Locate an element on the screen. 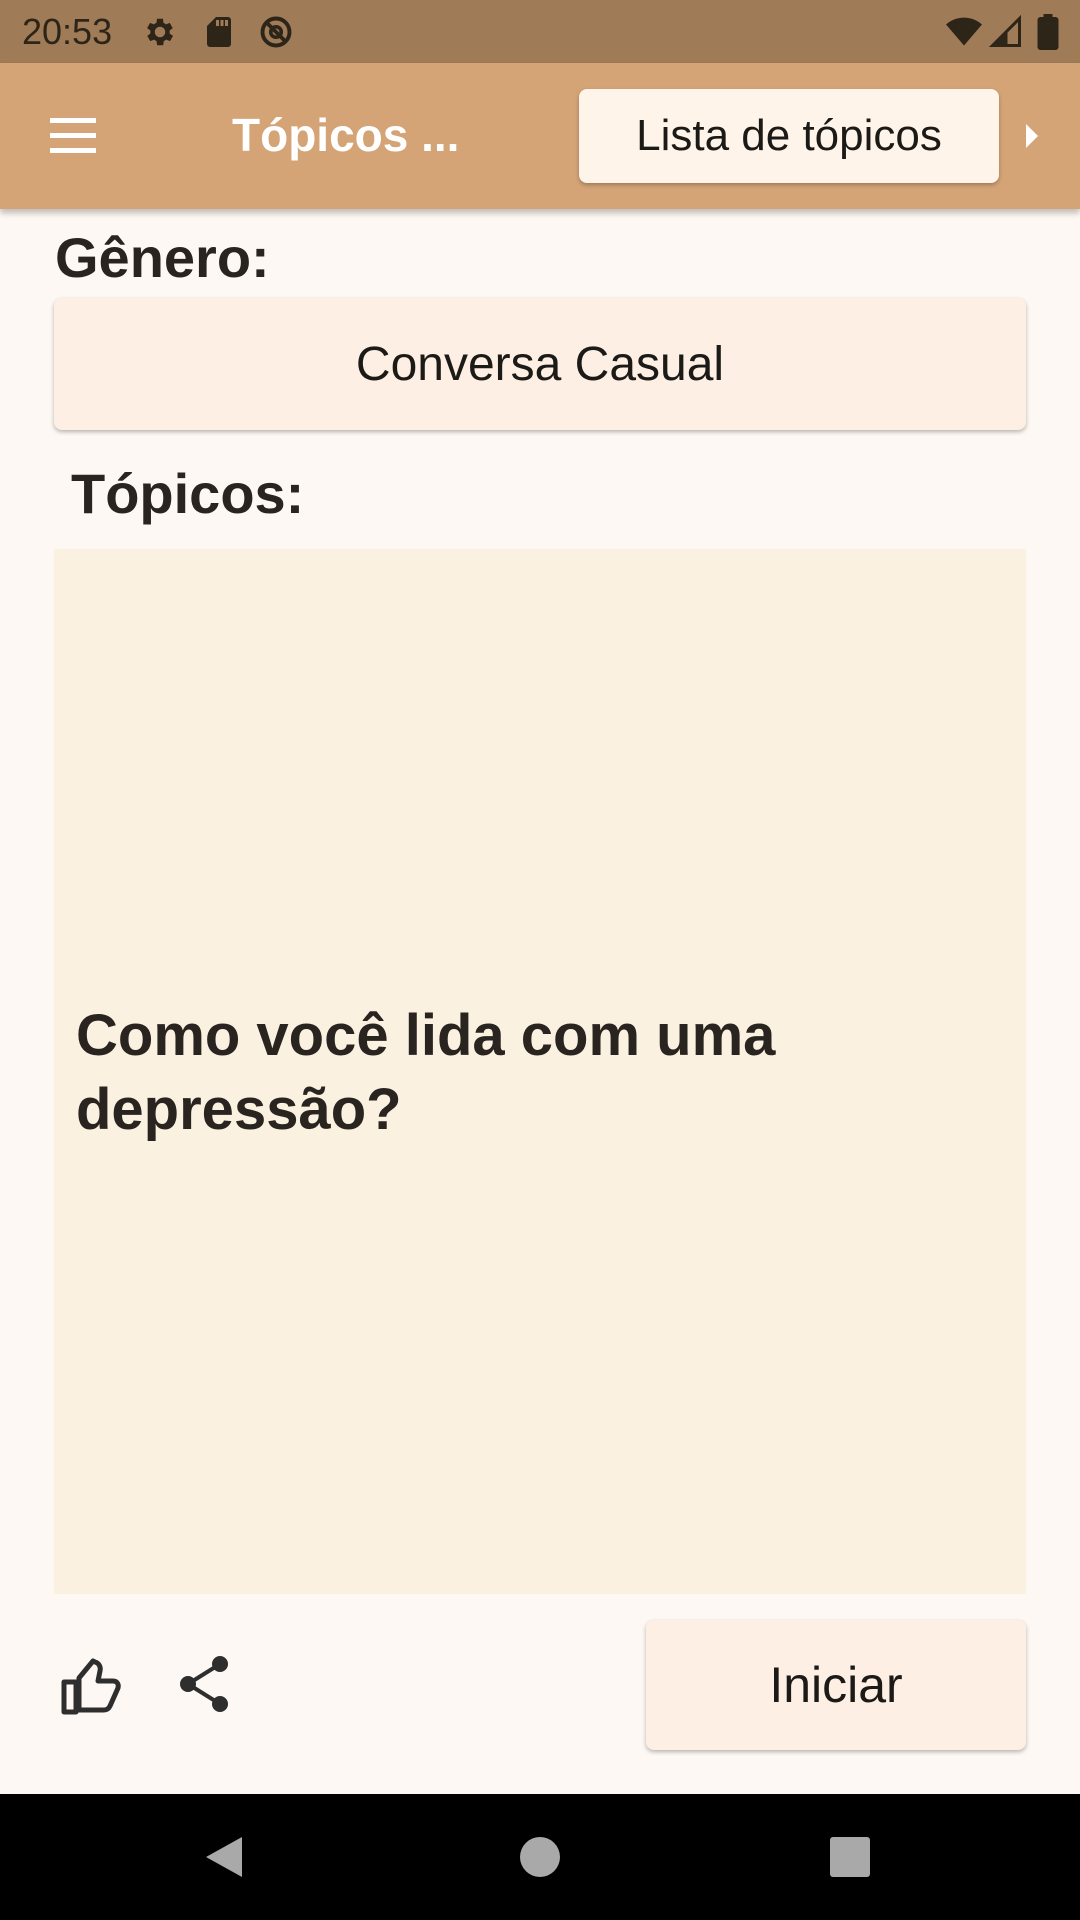 The width and height of the screenshot is (1080, 1920). navigation-bar is located at coordinates (540, 1857).